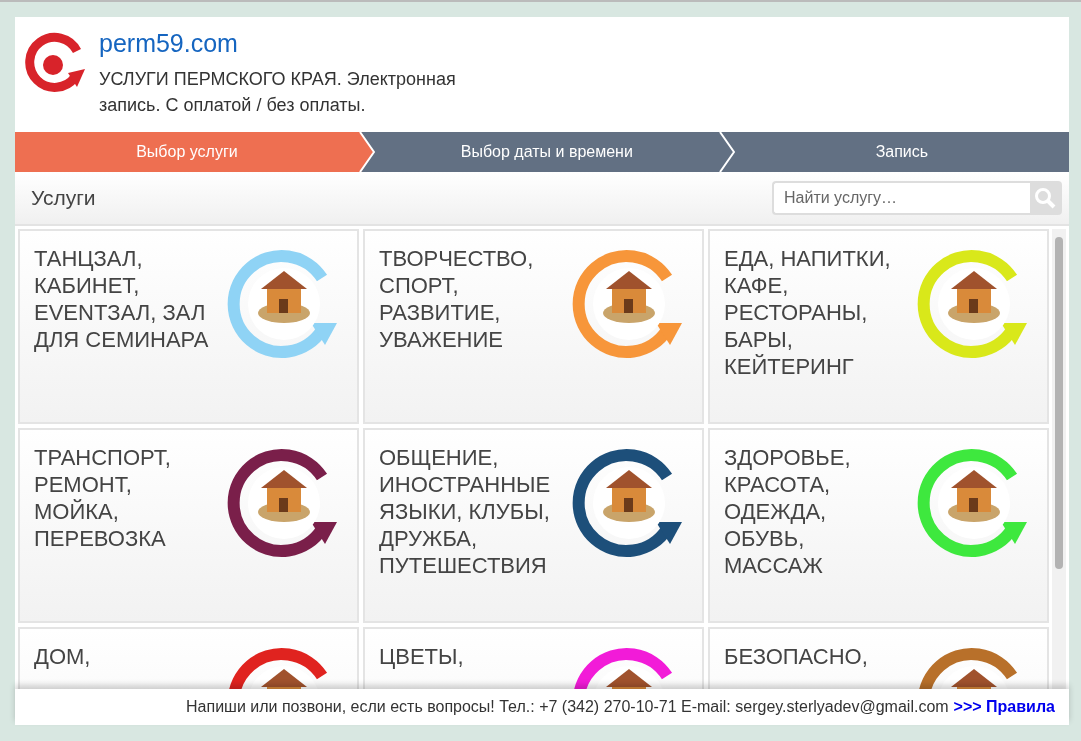 The image size is (1081, 741). Describe the element at coordinates (309, 43) in the screenshot. I see `site-link: perm59.com` at that location.